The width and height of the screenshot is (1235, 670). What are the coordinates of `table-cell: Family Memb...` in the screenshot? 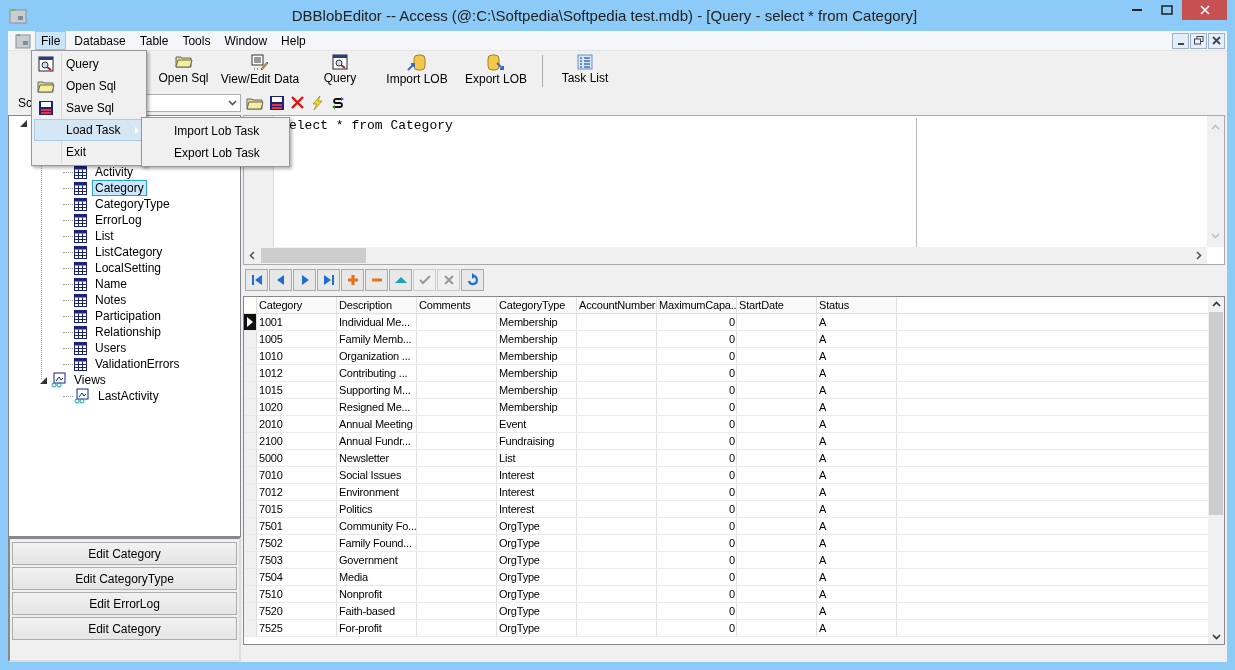 It's located at (375, 339).